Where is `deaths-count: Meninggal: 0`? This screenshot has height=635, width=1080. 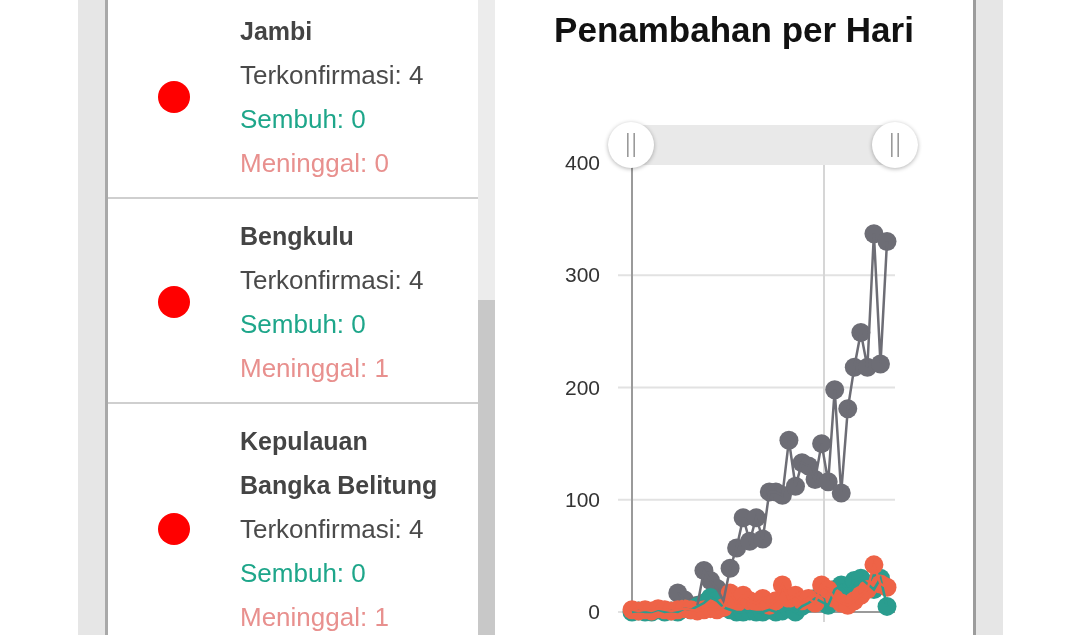 deaths-count: Meninggal: 0 is located at coordinates (314, 163).